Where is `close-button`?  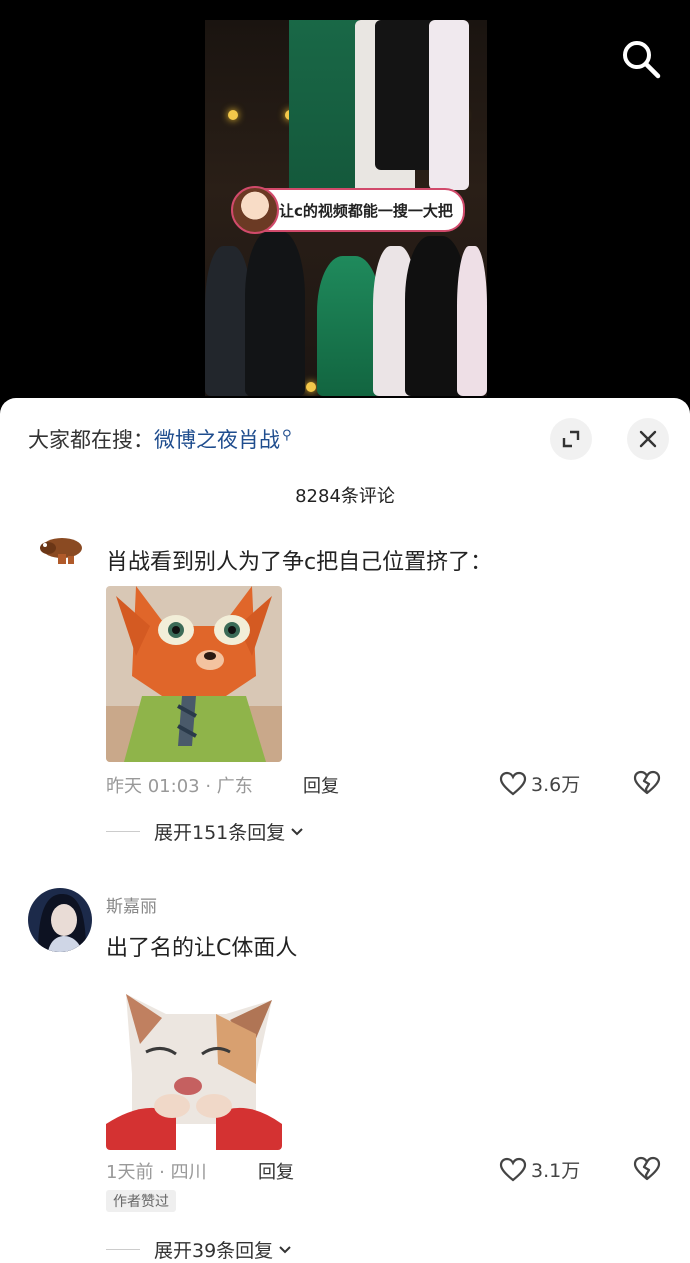 close-button is located at coordinates (648, 439).